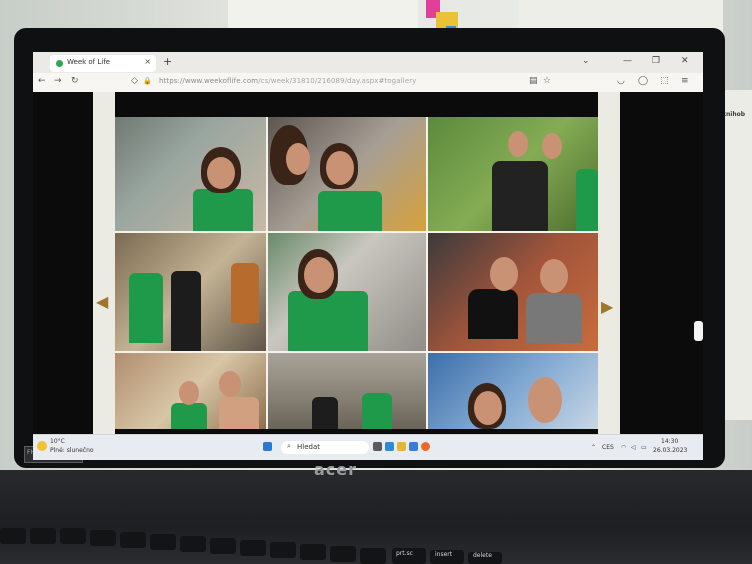 The image size is (752, 564). I want to click on account-icon: ◯, so click(643, 81).